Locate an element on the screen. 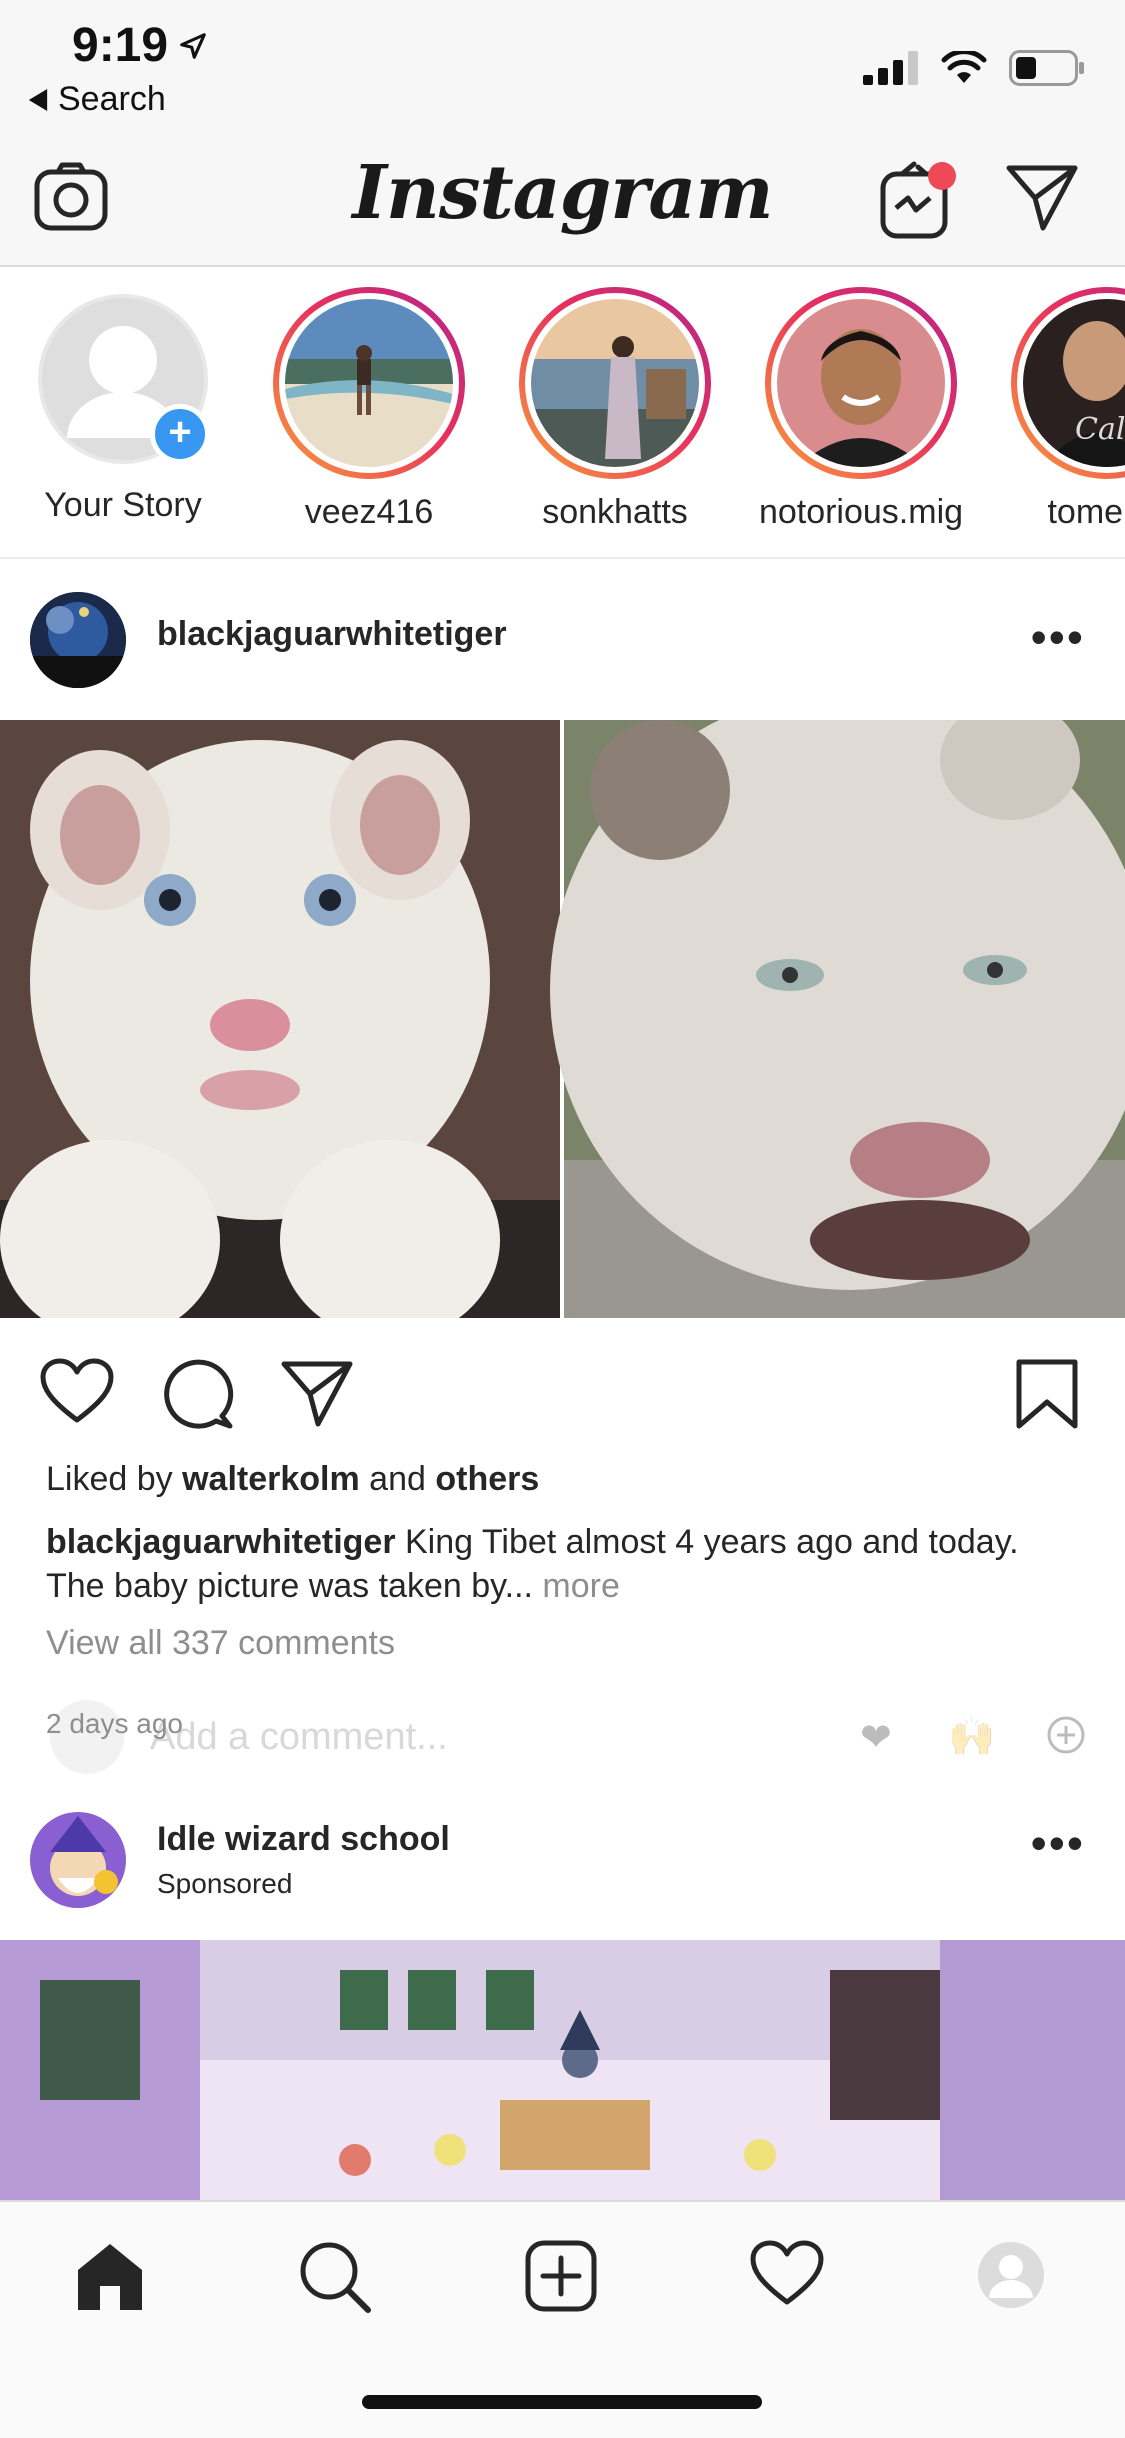 This screenshot has height=2438, width=1125. cellular-signal-icon is located at coordinates (890, 68).